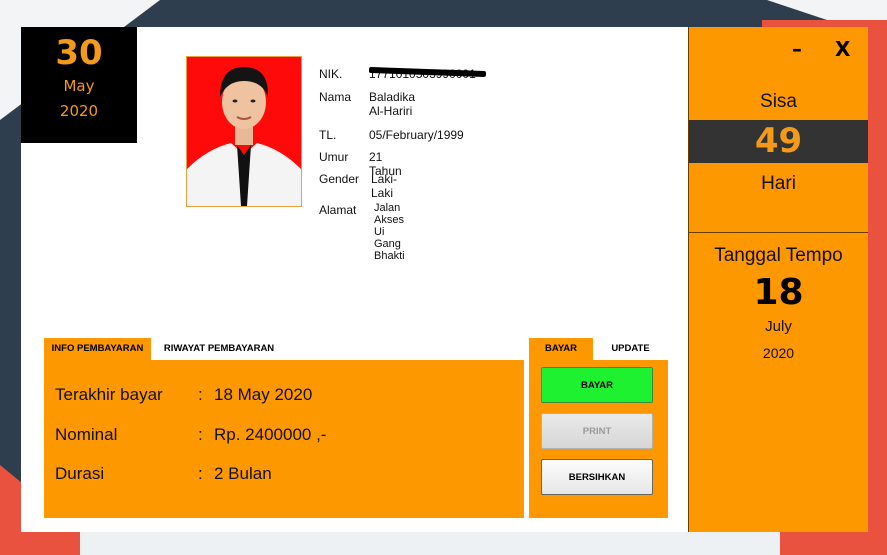 This screenshot has width=887, height=555. I want to click on durasi-label: Durasi, so click(80, 473).